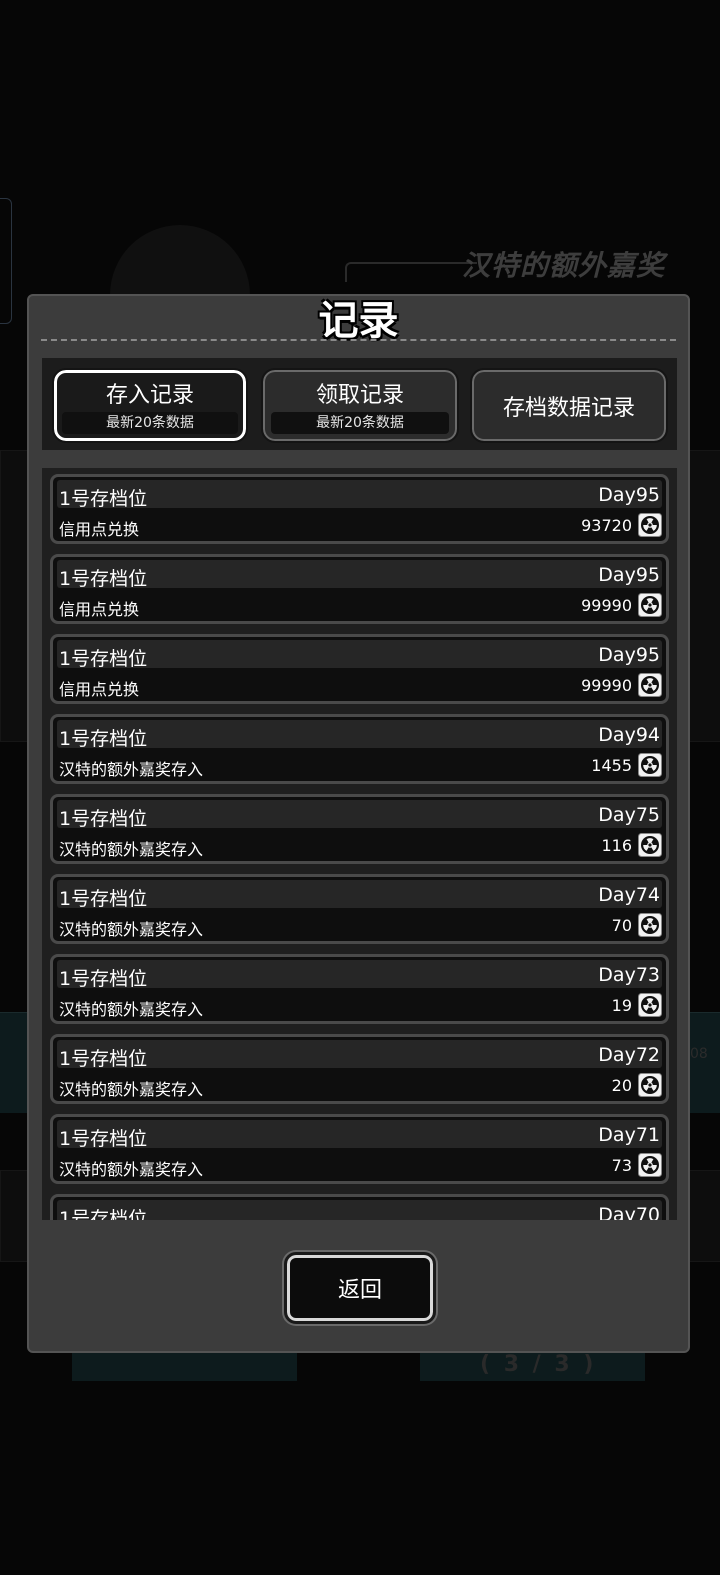 Image resolution: width=720 pixels, height=1575 pixels. Describe the element at coordinates (629, 1212) in the screenshot. I see `record-day: Day70` at that location.